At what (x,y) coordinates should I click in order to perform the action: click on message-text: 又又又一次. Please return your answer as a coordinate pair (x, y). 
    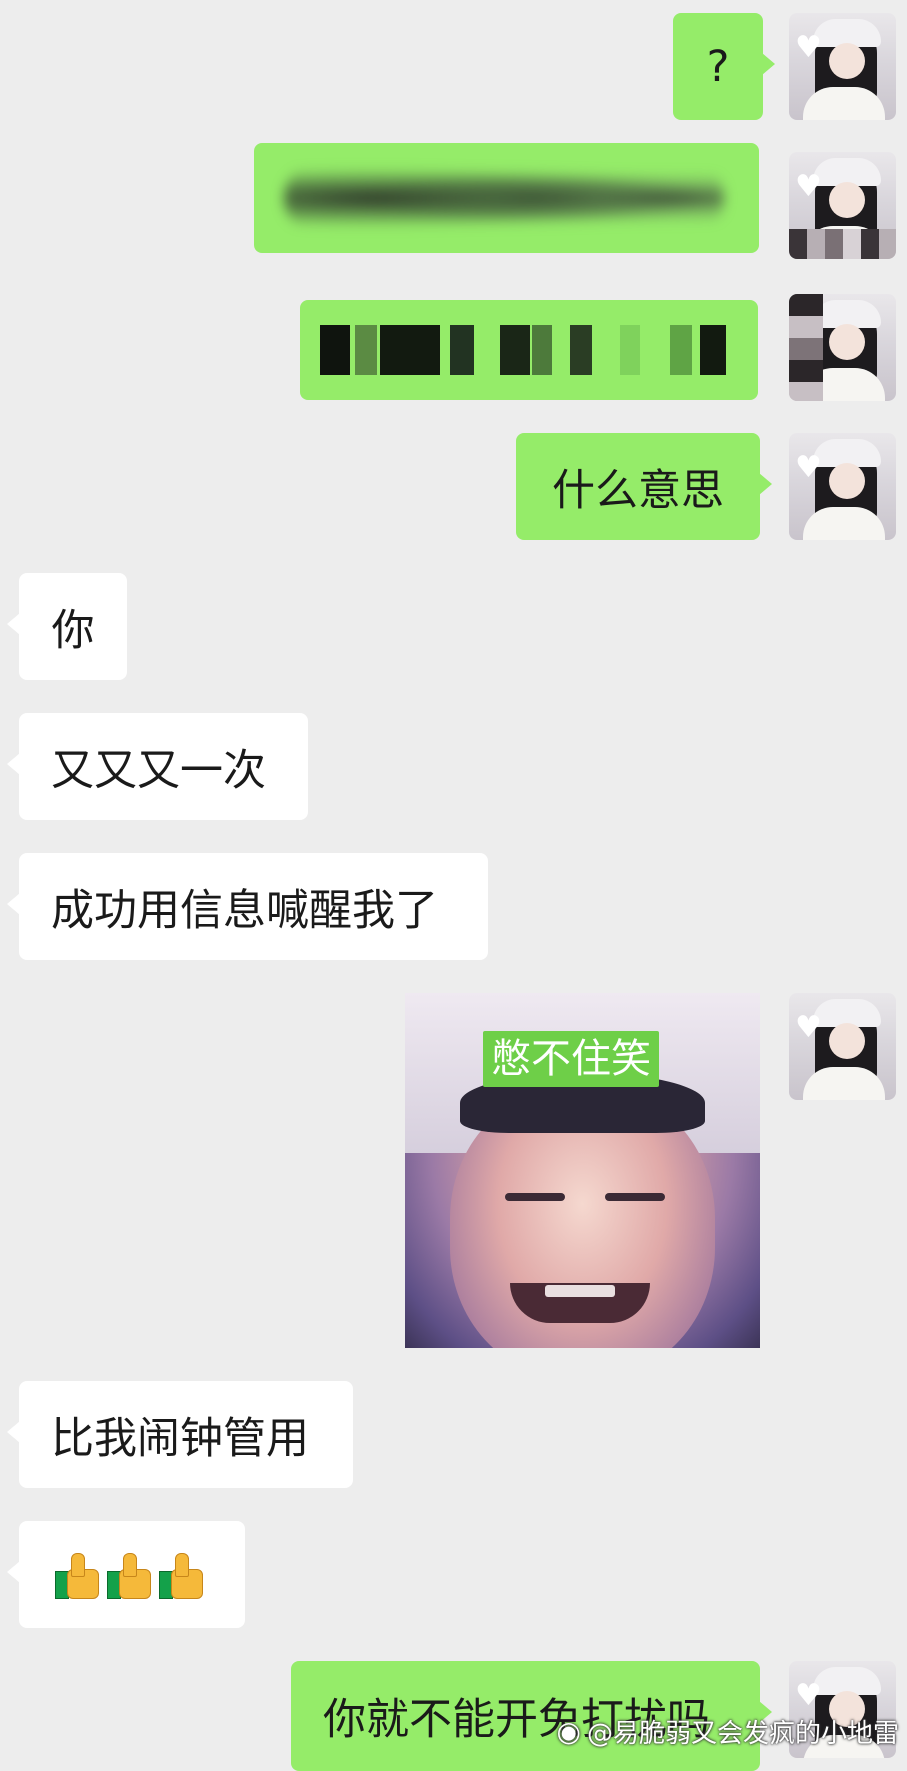
    Looking at the image, I should click on (158, 770).